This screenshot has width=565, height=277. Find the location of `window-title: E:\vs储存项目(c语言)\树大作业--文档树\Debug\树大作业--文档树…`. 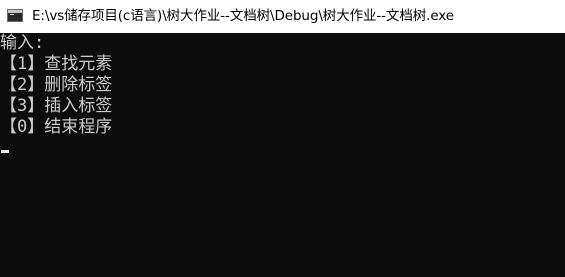

window-title: E:\vs储存项目(c语言)\树大作业--文档树\Debug\树大作业--文档树… is located at coordinates (243, 16).